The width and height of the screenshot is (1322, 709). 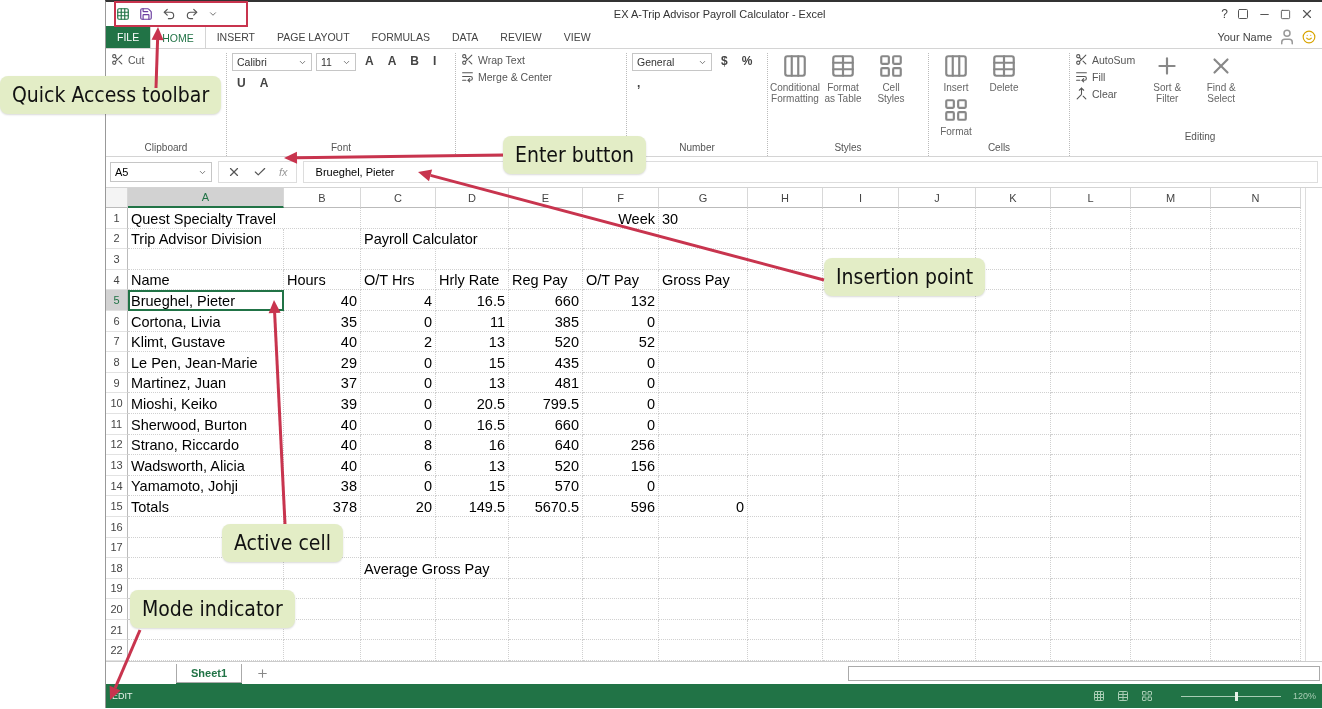 I want to click on row-header: 13, so click(x=117, y=465).